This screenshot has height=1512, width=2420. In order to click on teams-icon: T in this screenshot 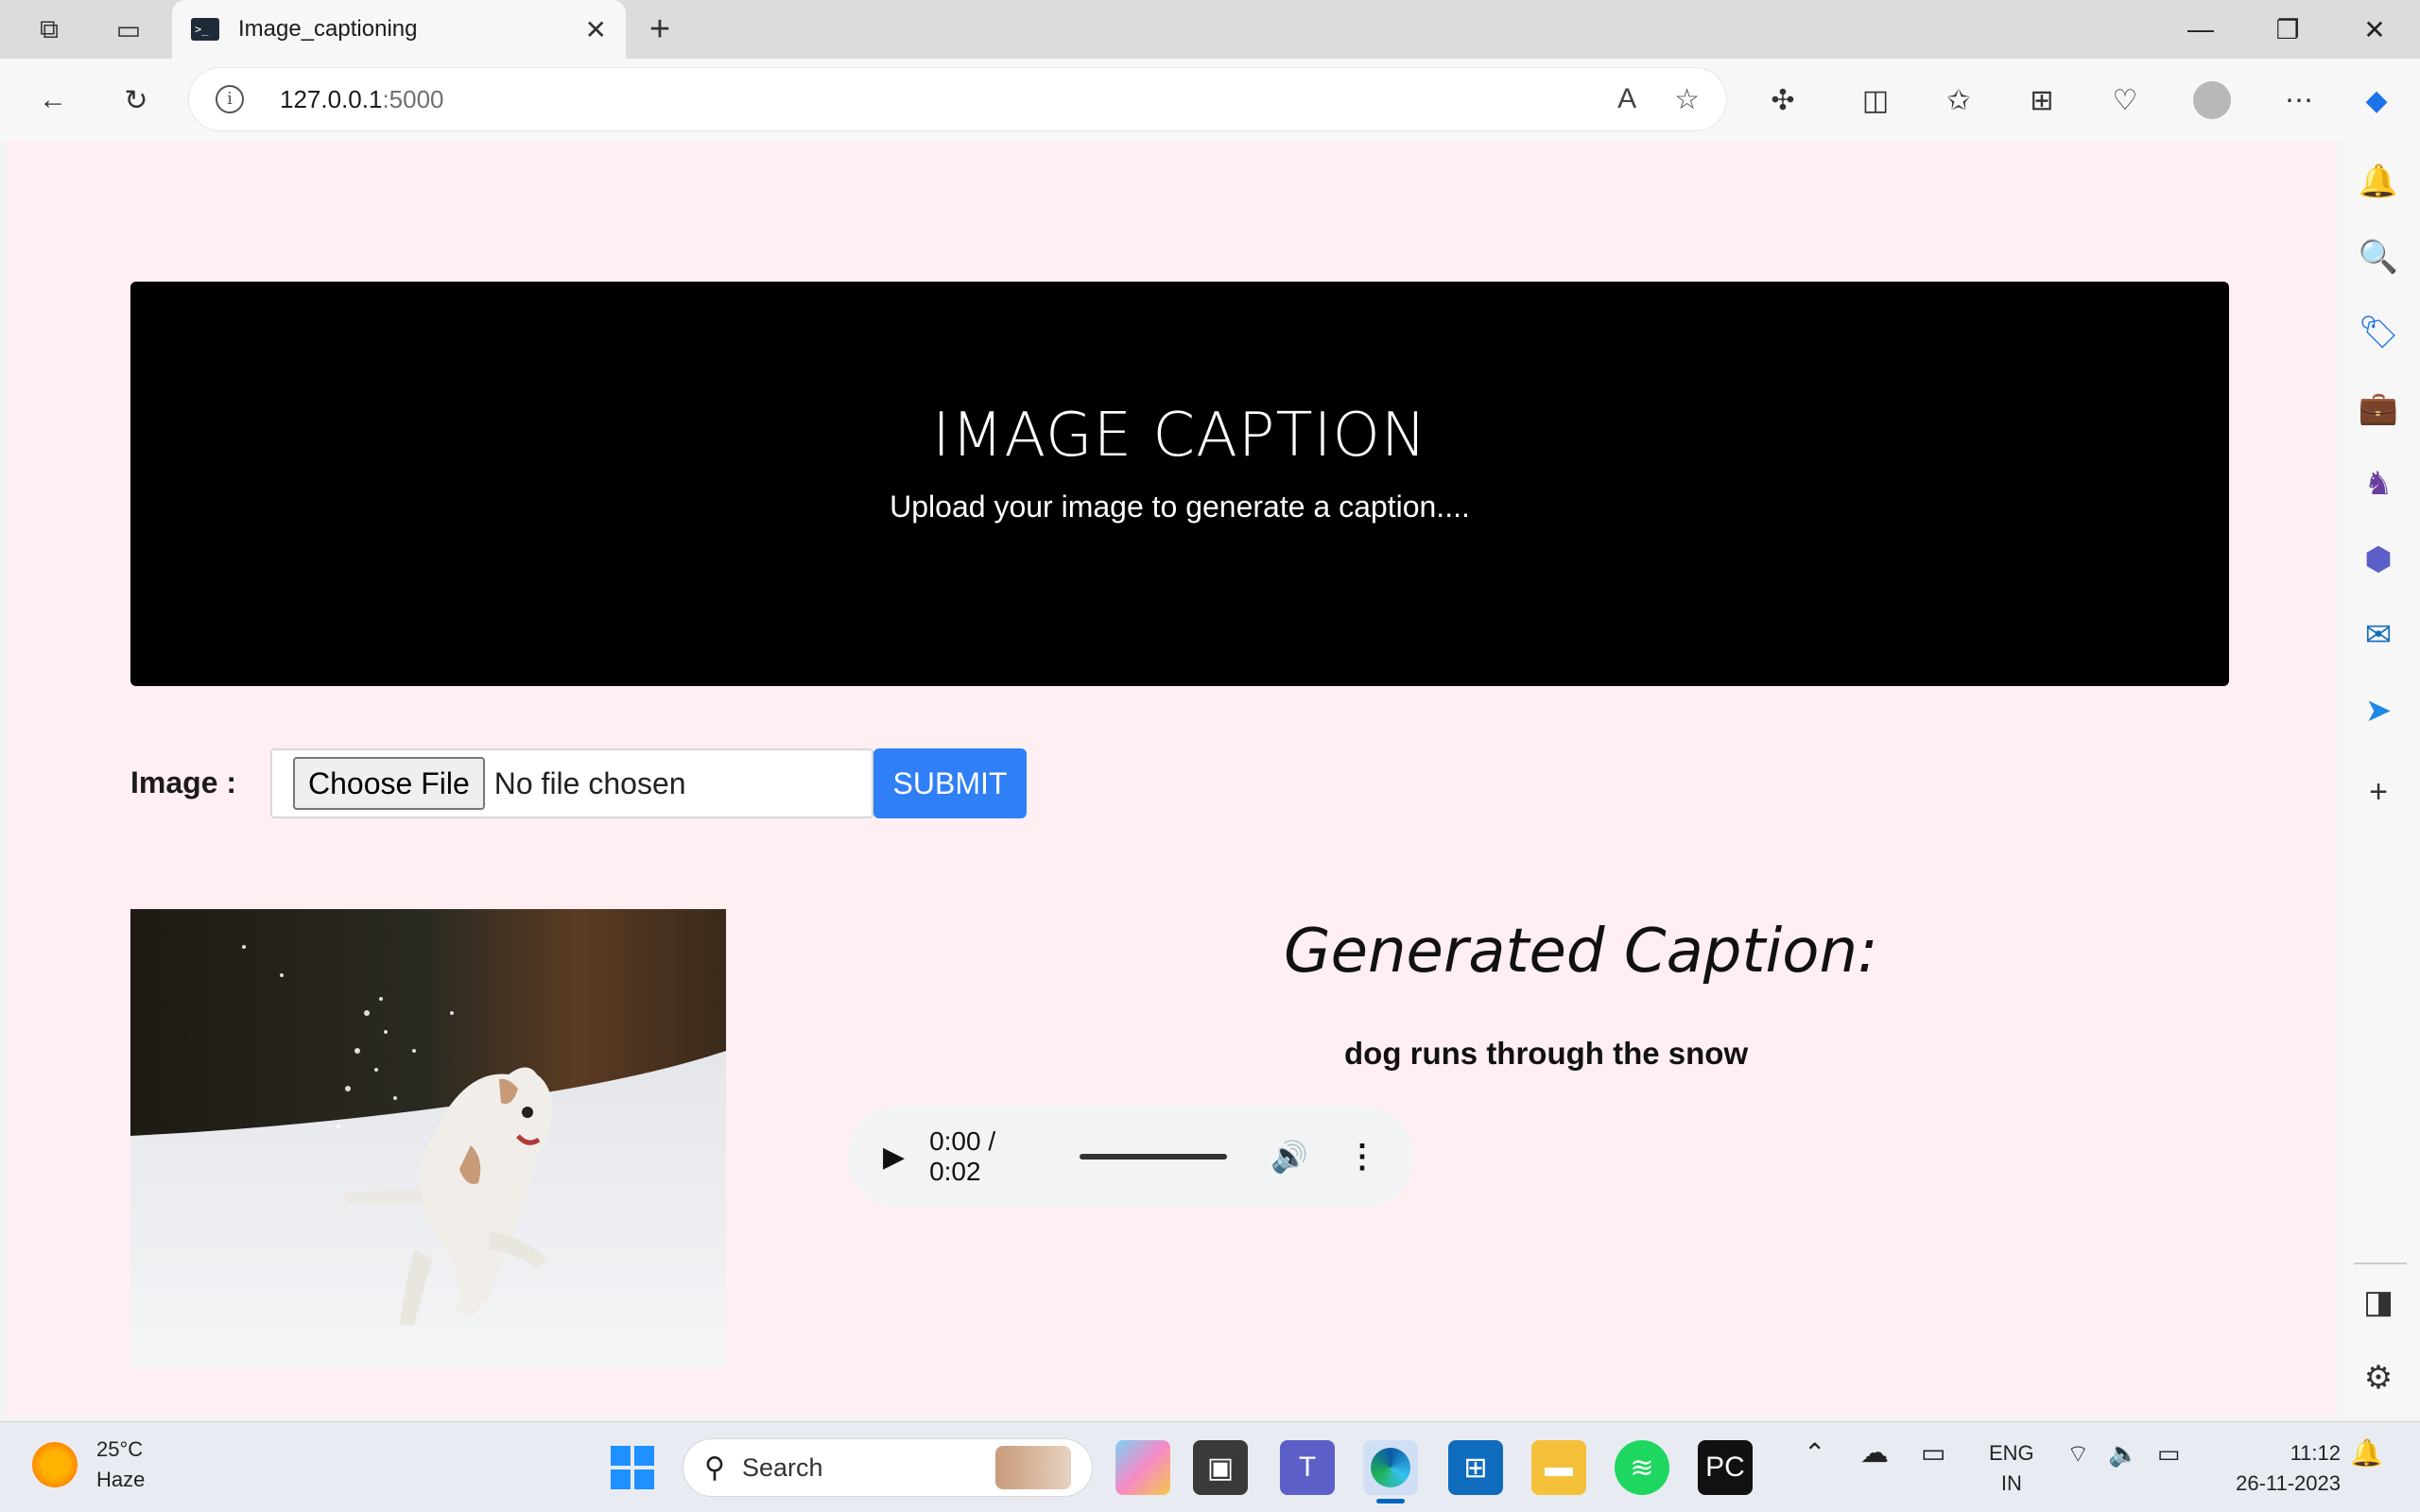, I will do `click(1307, 1467)`.